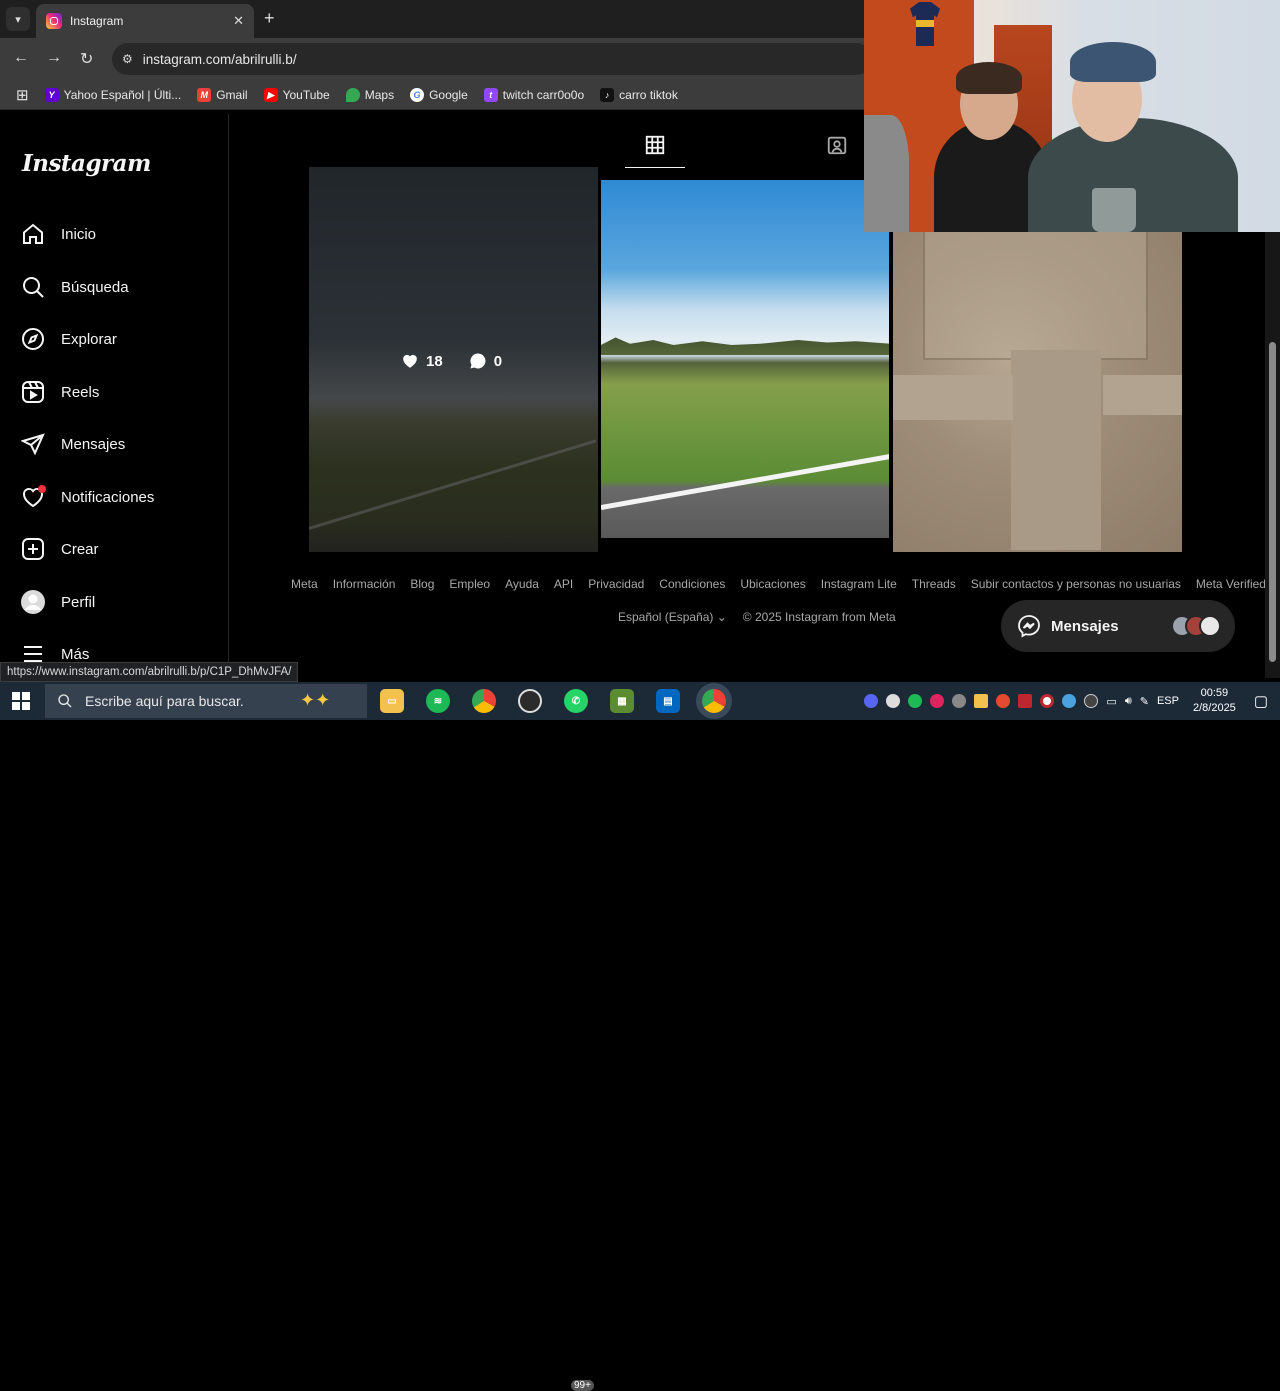 The width and height of the screenshot is (1280, 1391). I want to click on bookmark-youtube: ▶ YouTube, so click(296, 94).